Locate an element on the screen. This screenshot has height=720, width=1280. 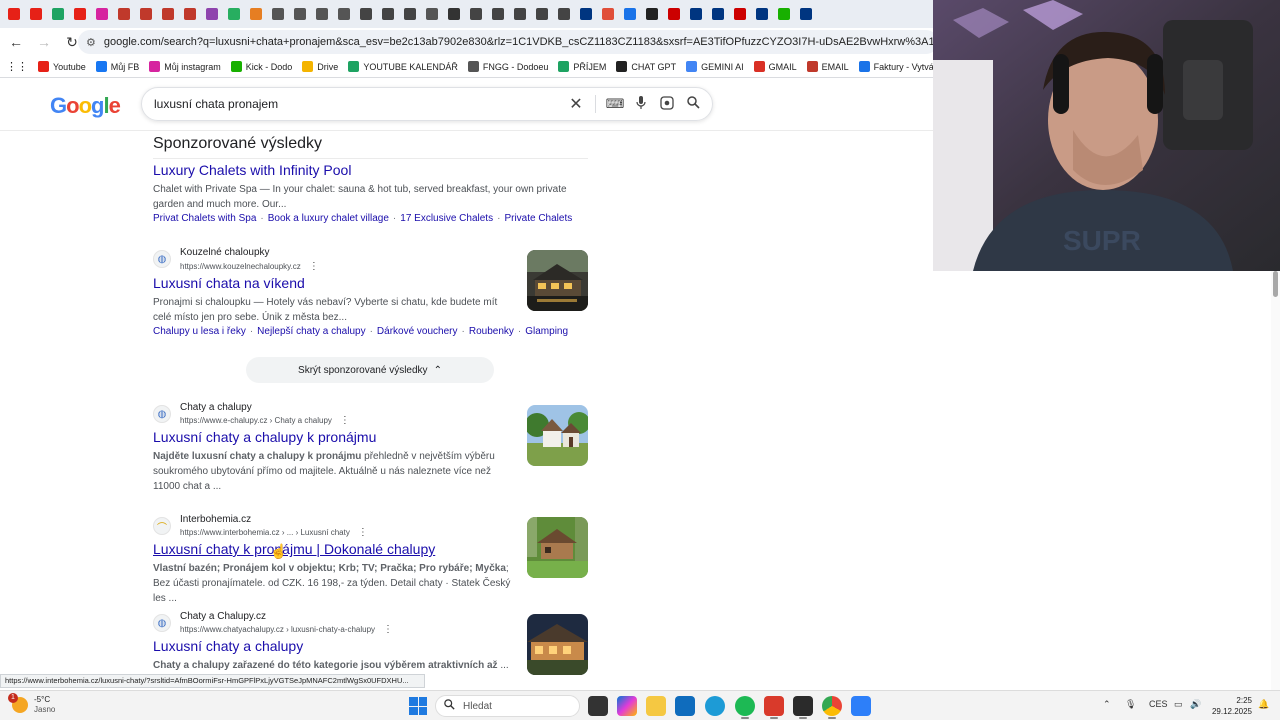
hide-sponsored-button: Skrýt sponzorované výsledky ⌃ is located at coordinates (370, 370).